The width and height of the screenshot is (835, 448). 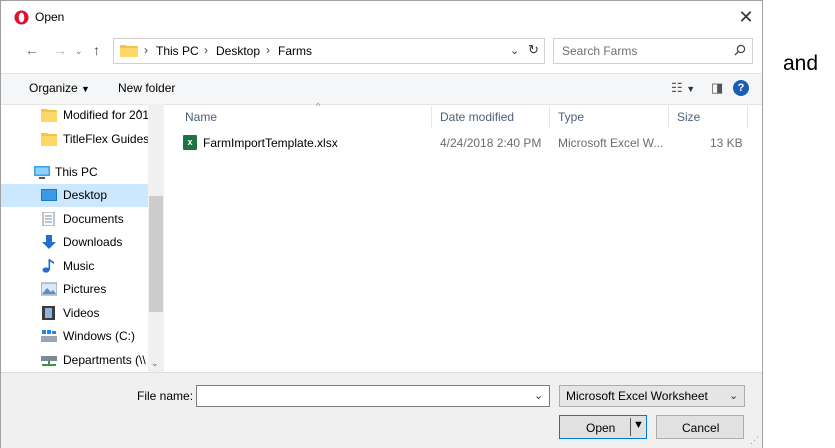 I want to click on recent-locations-icon: ⌄, so click(x=79, y=51).